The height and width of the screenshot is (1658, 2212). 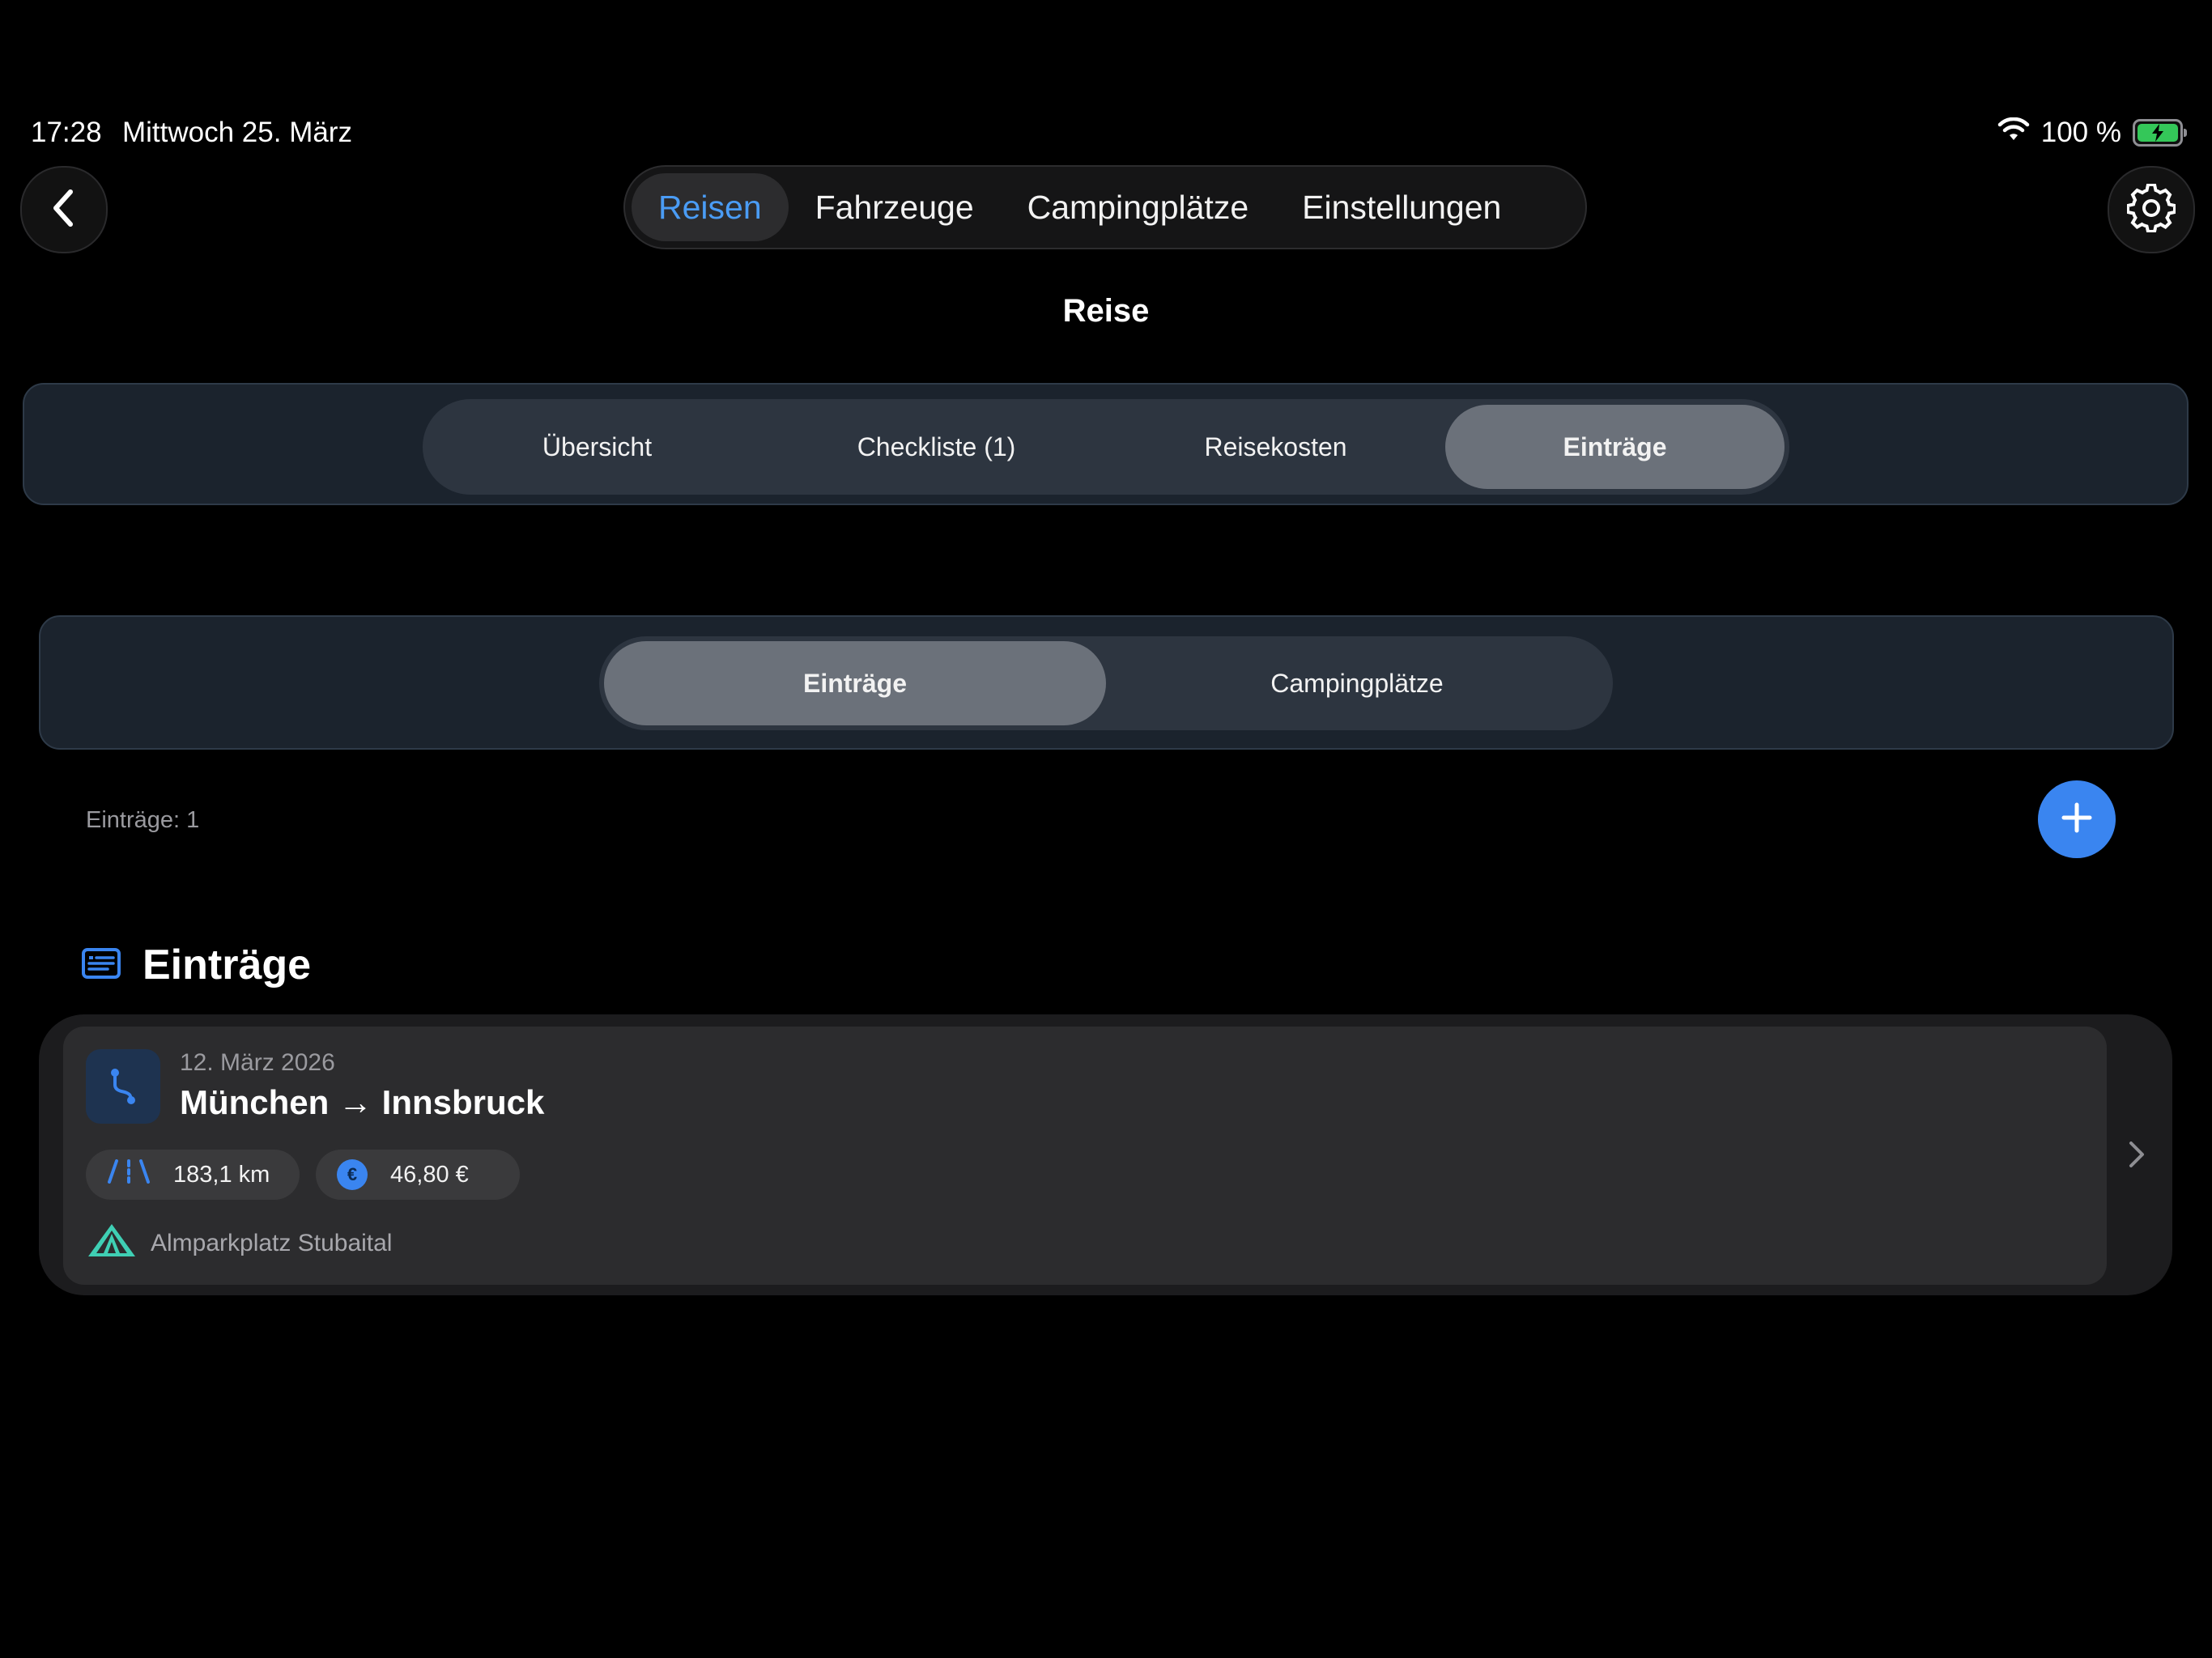 What do you see at coordinates (1138, 207) in the screenshot?
I see `tab-campingplaetze: Campingplätze` at bounding box center [1138, 207].